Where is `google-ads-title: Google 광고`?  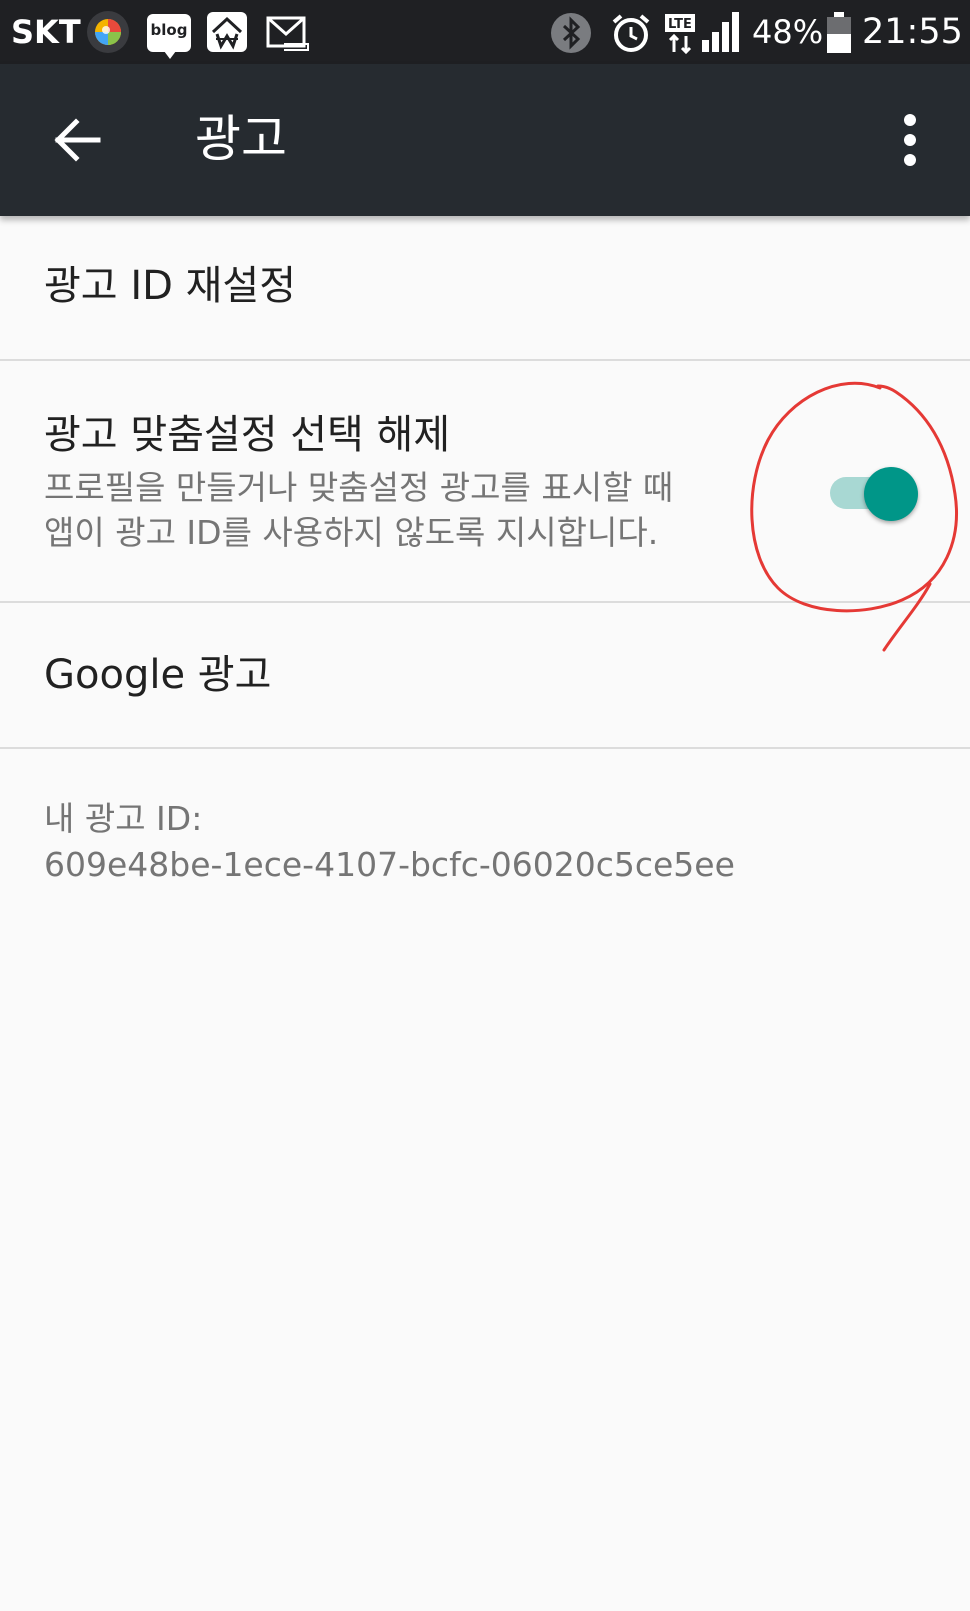 google-ads-title: Google 광고 is located at coordinates (158, 675).